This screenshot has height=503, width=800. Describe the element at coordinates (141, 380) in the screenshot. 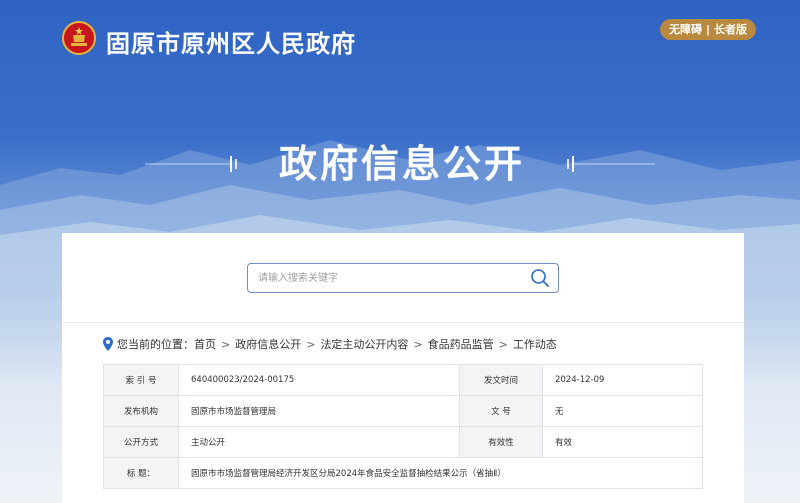

I see `index-no-label: 索 引 号` at that location.